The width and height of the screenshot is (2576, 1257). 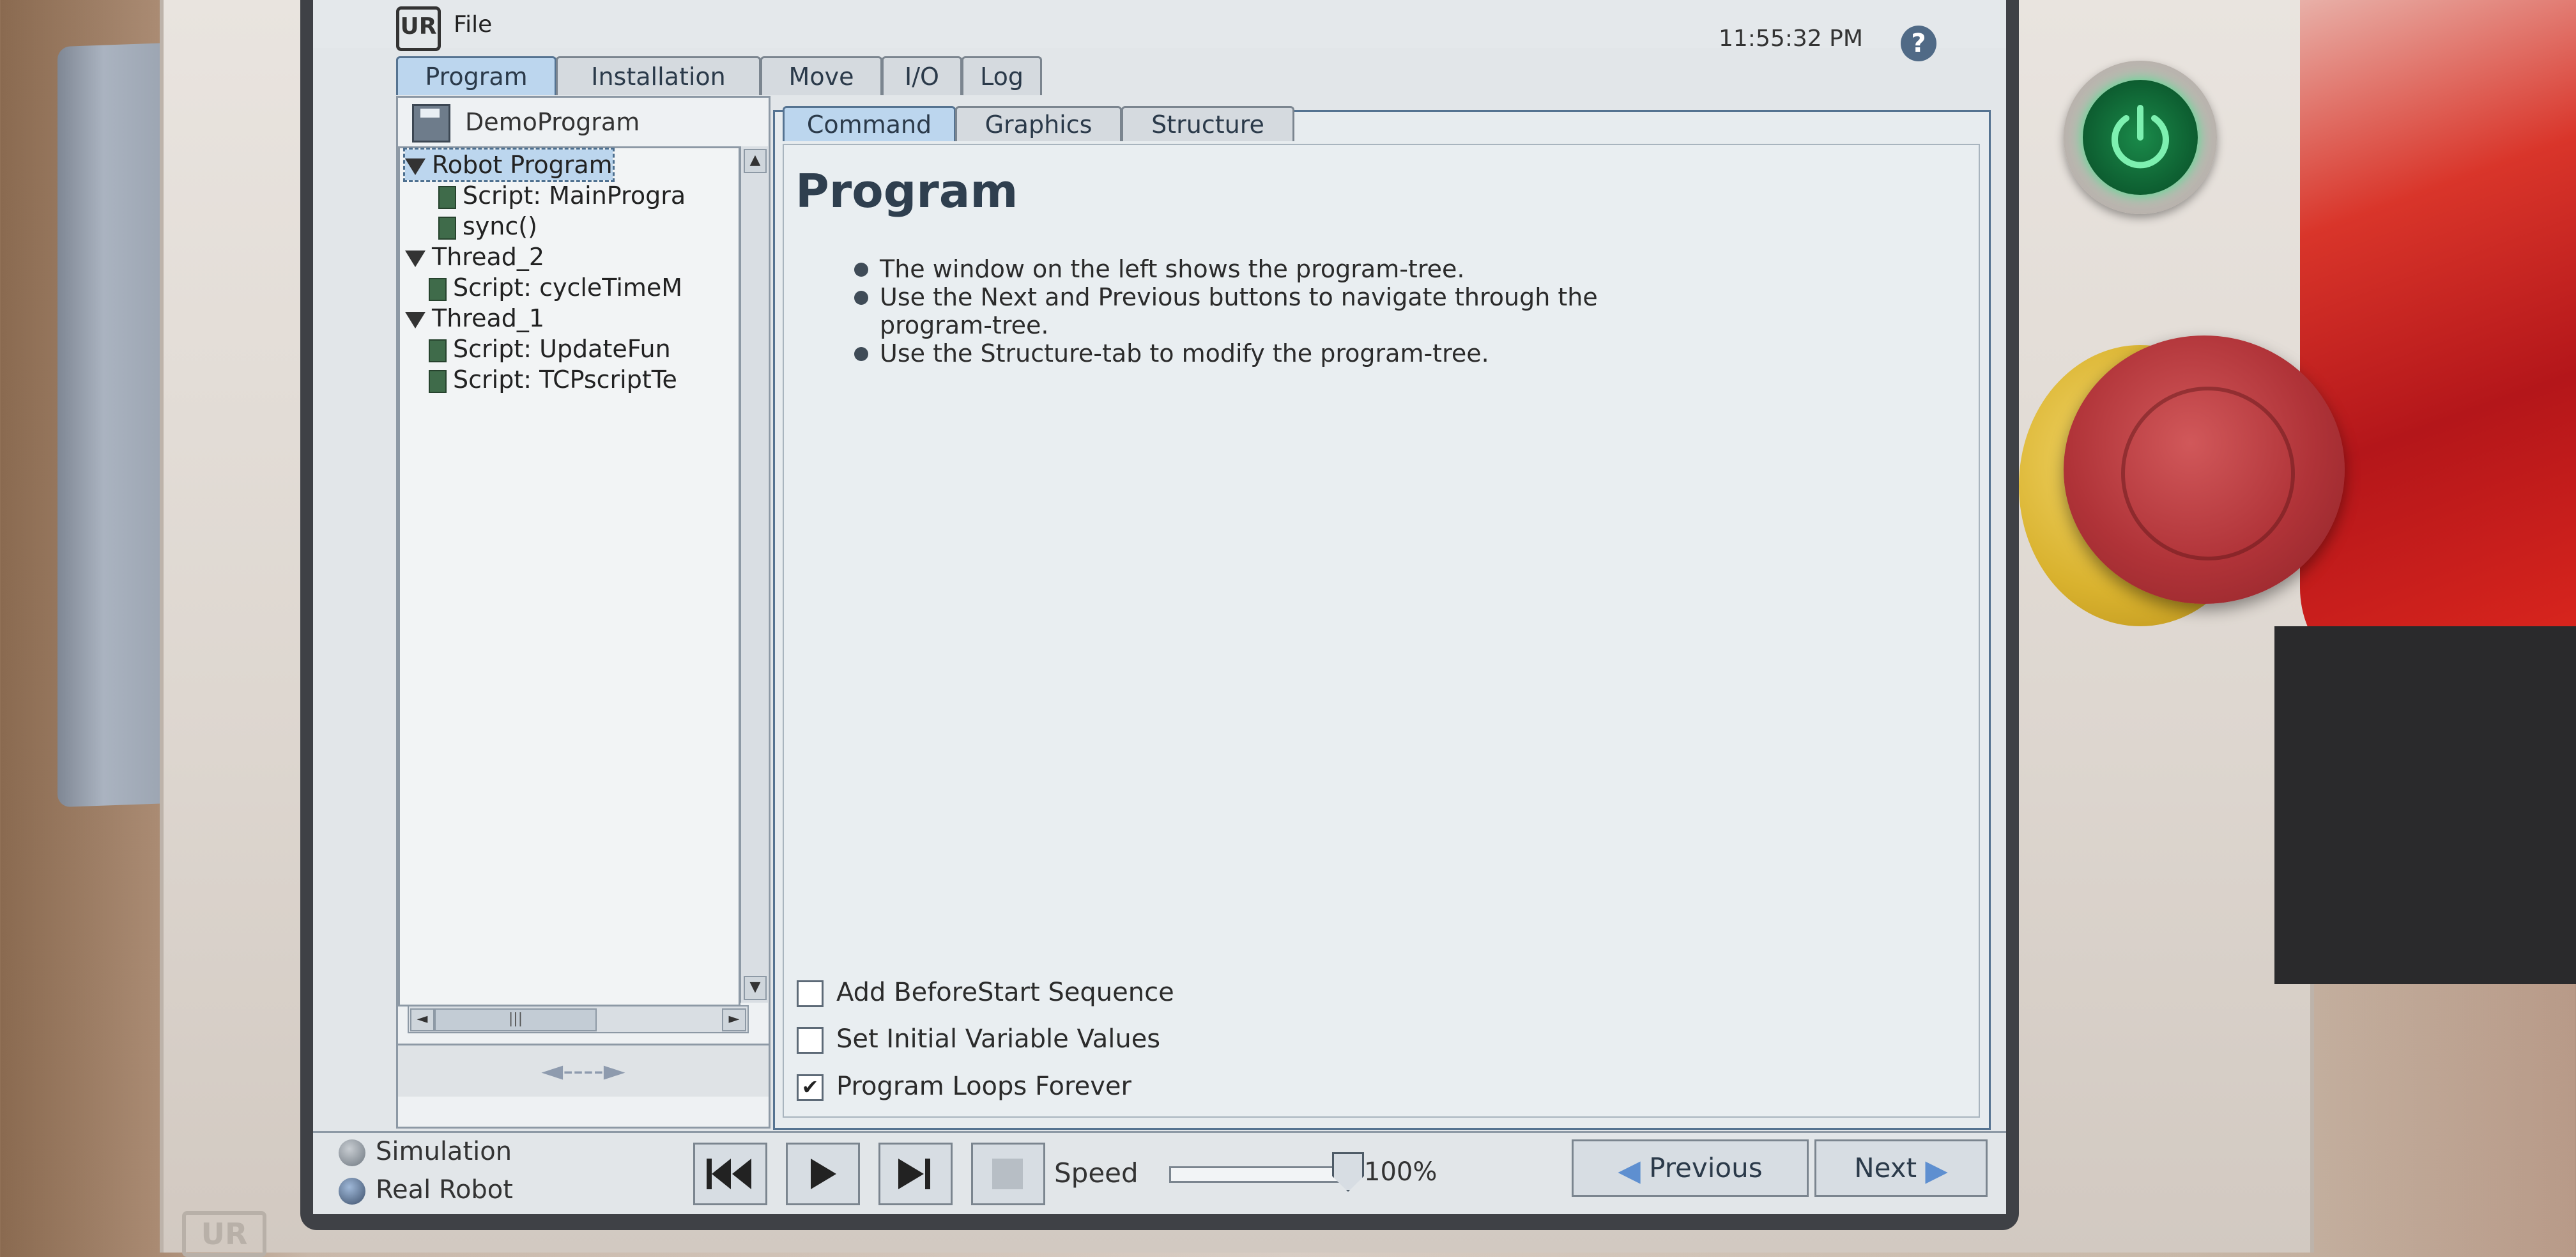 I want to click on tree-horizontal-scrollbar: ◄ ||| ►, so click(x=578, y=1019).